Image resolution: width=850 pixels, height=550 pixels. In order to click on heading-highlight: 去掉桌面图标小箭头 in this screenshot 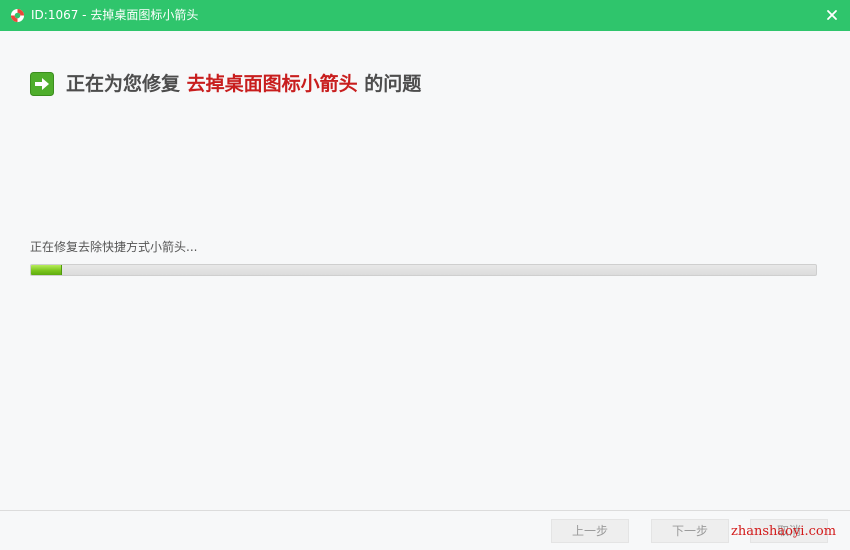, I will do `click(272, 84)`.